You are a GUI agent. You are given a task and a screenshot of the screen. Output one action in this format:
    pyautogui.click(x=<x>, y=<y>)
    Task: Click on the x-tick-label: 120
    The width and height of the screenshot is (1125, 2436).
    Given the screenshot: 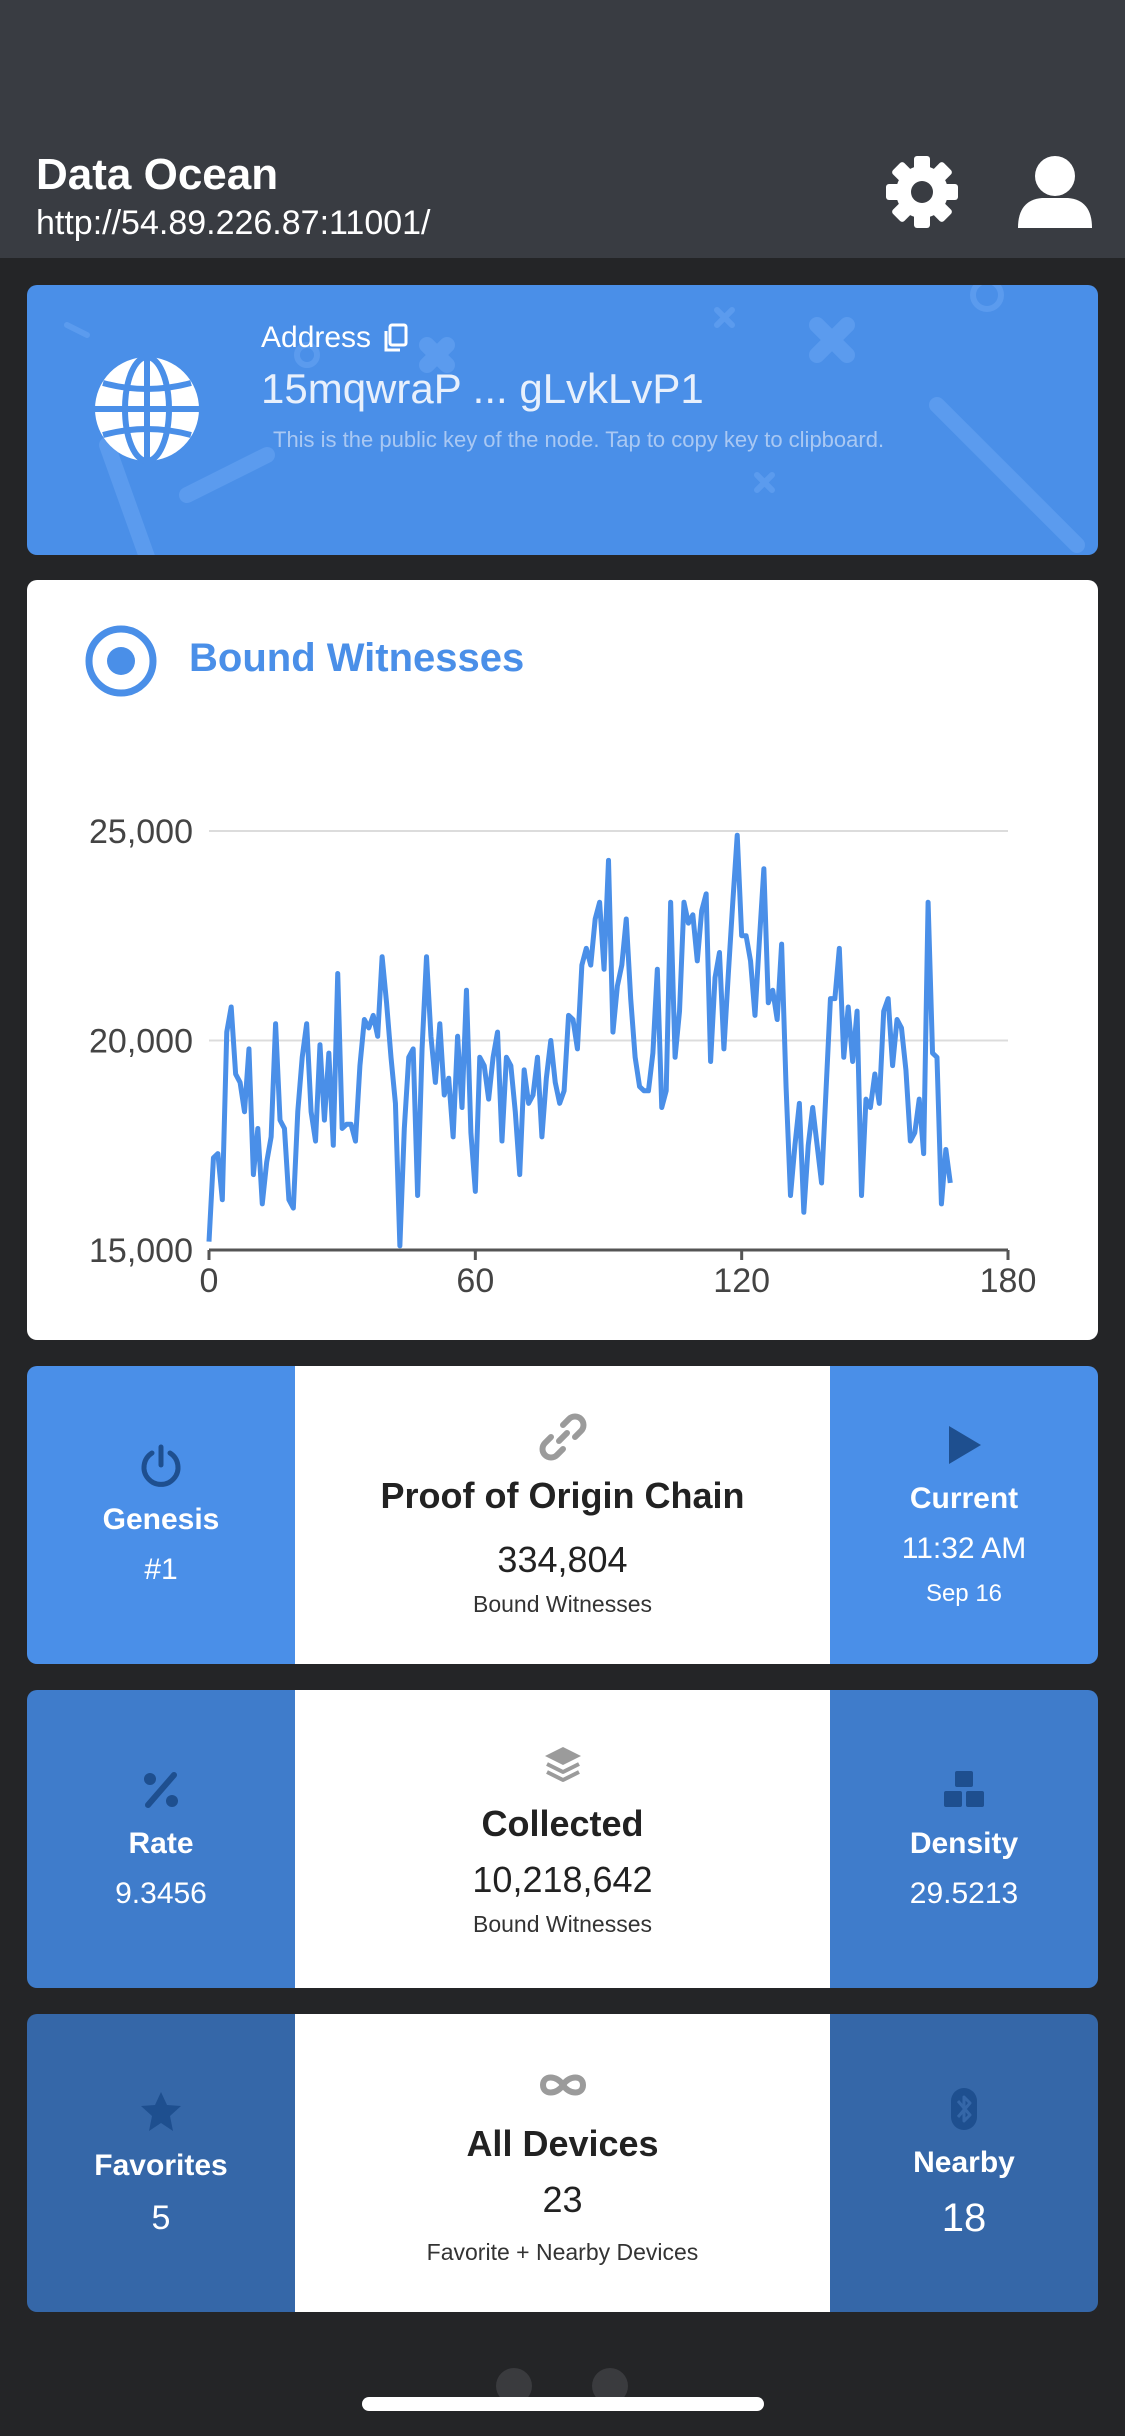 What is the action you would take?
    pyautogui.click(x=741, y=1281)
    